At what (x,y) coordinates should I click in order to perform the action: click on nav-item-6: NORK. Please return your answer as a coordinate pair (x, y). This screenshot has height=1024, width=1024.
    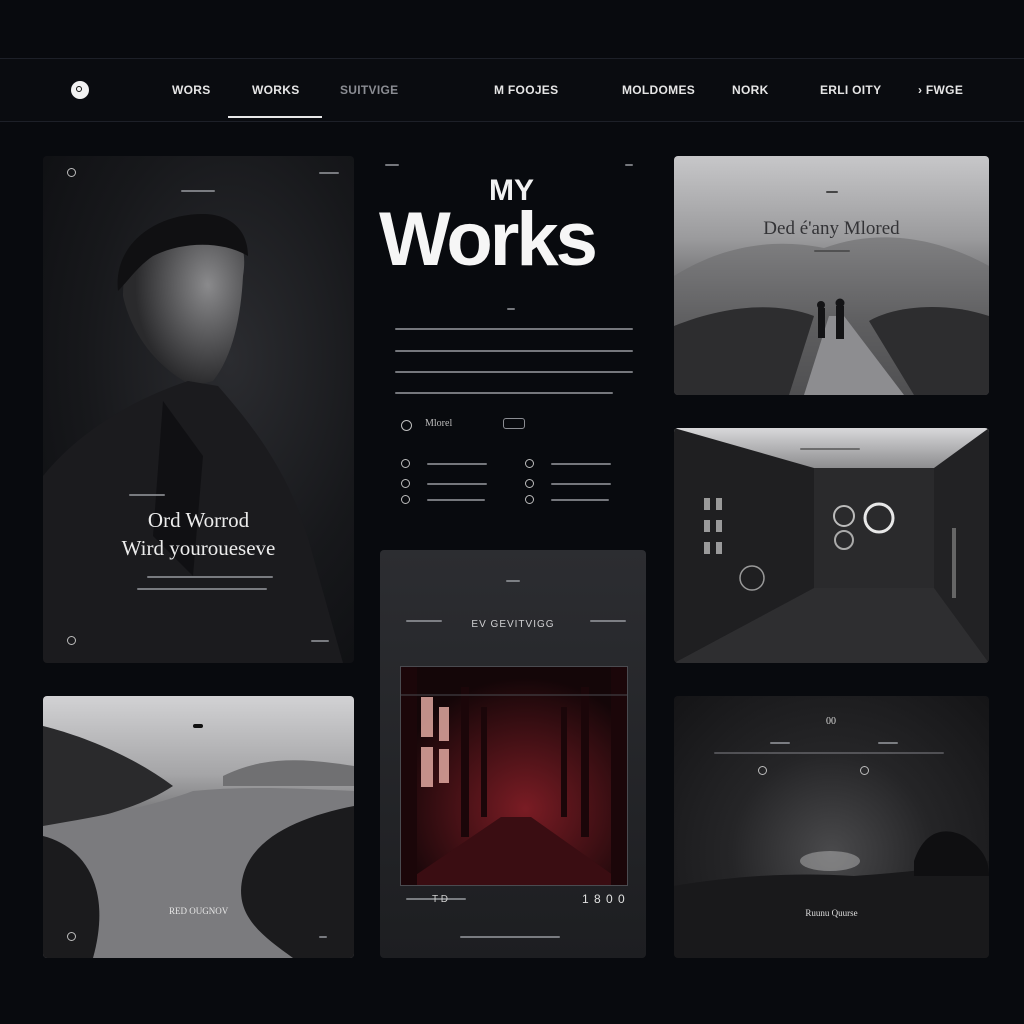
    Looking at the image, I should click on (750, 90).